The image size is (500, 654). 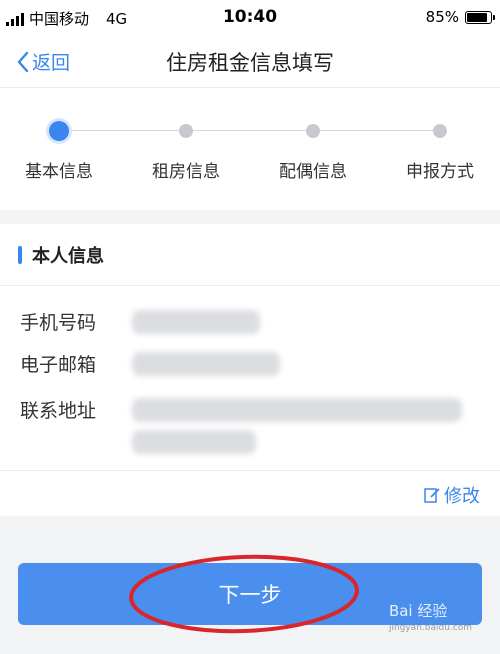 I want to click on battery-fill, so click(x=477, y=17).